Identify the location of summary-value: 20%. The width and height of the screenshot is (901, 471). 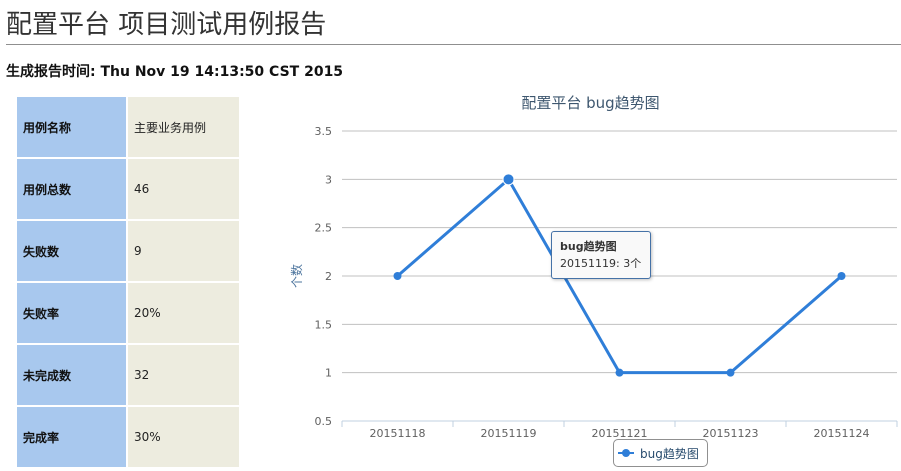
(183, 313).